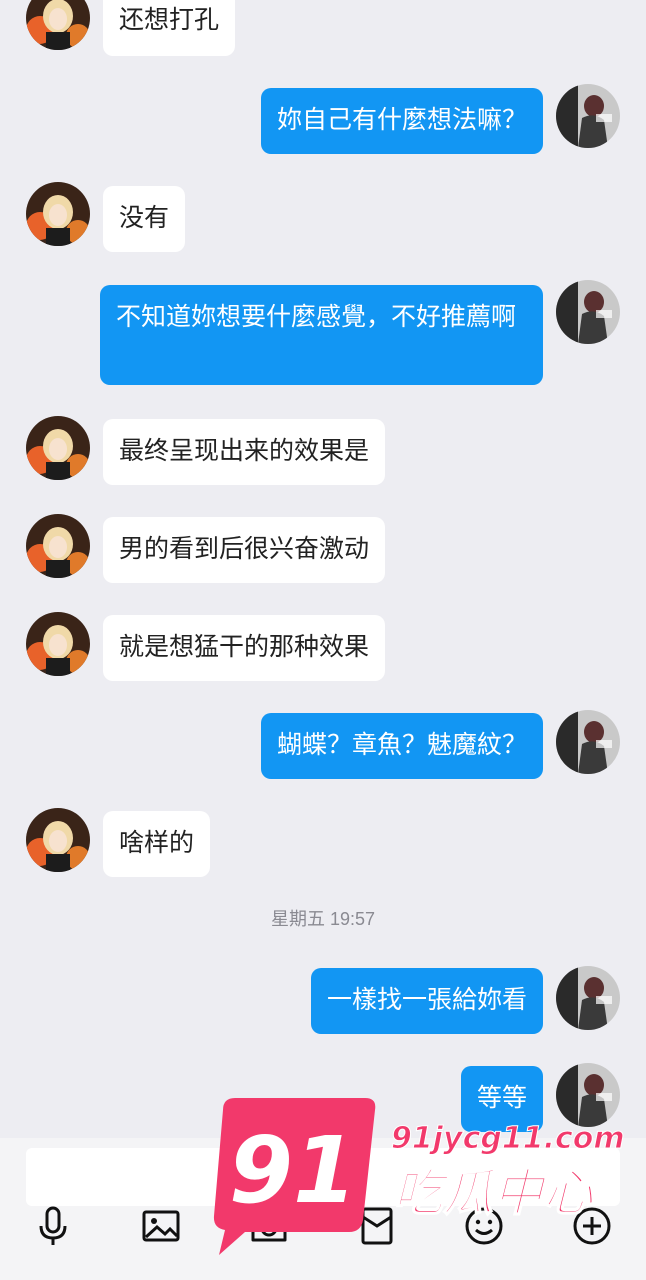 This screenshot has height=1280, width=646. What do you see at coordinates (244, 550) in the screenshot?
I see `message-bubble-incoming: 男的看到后很兴奋激动` at bounding box center [244, 550].